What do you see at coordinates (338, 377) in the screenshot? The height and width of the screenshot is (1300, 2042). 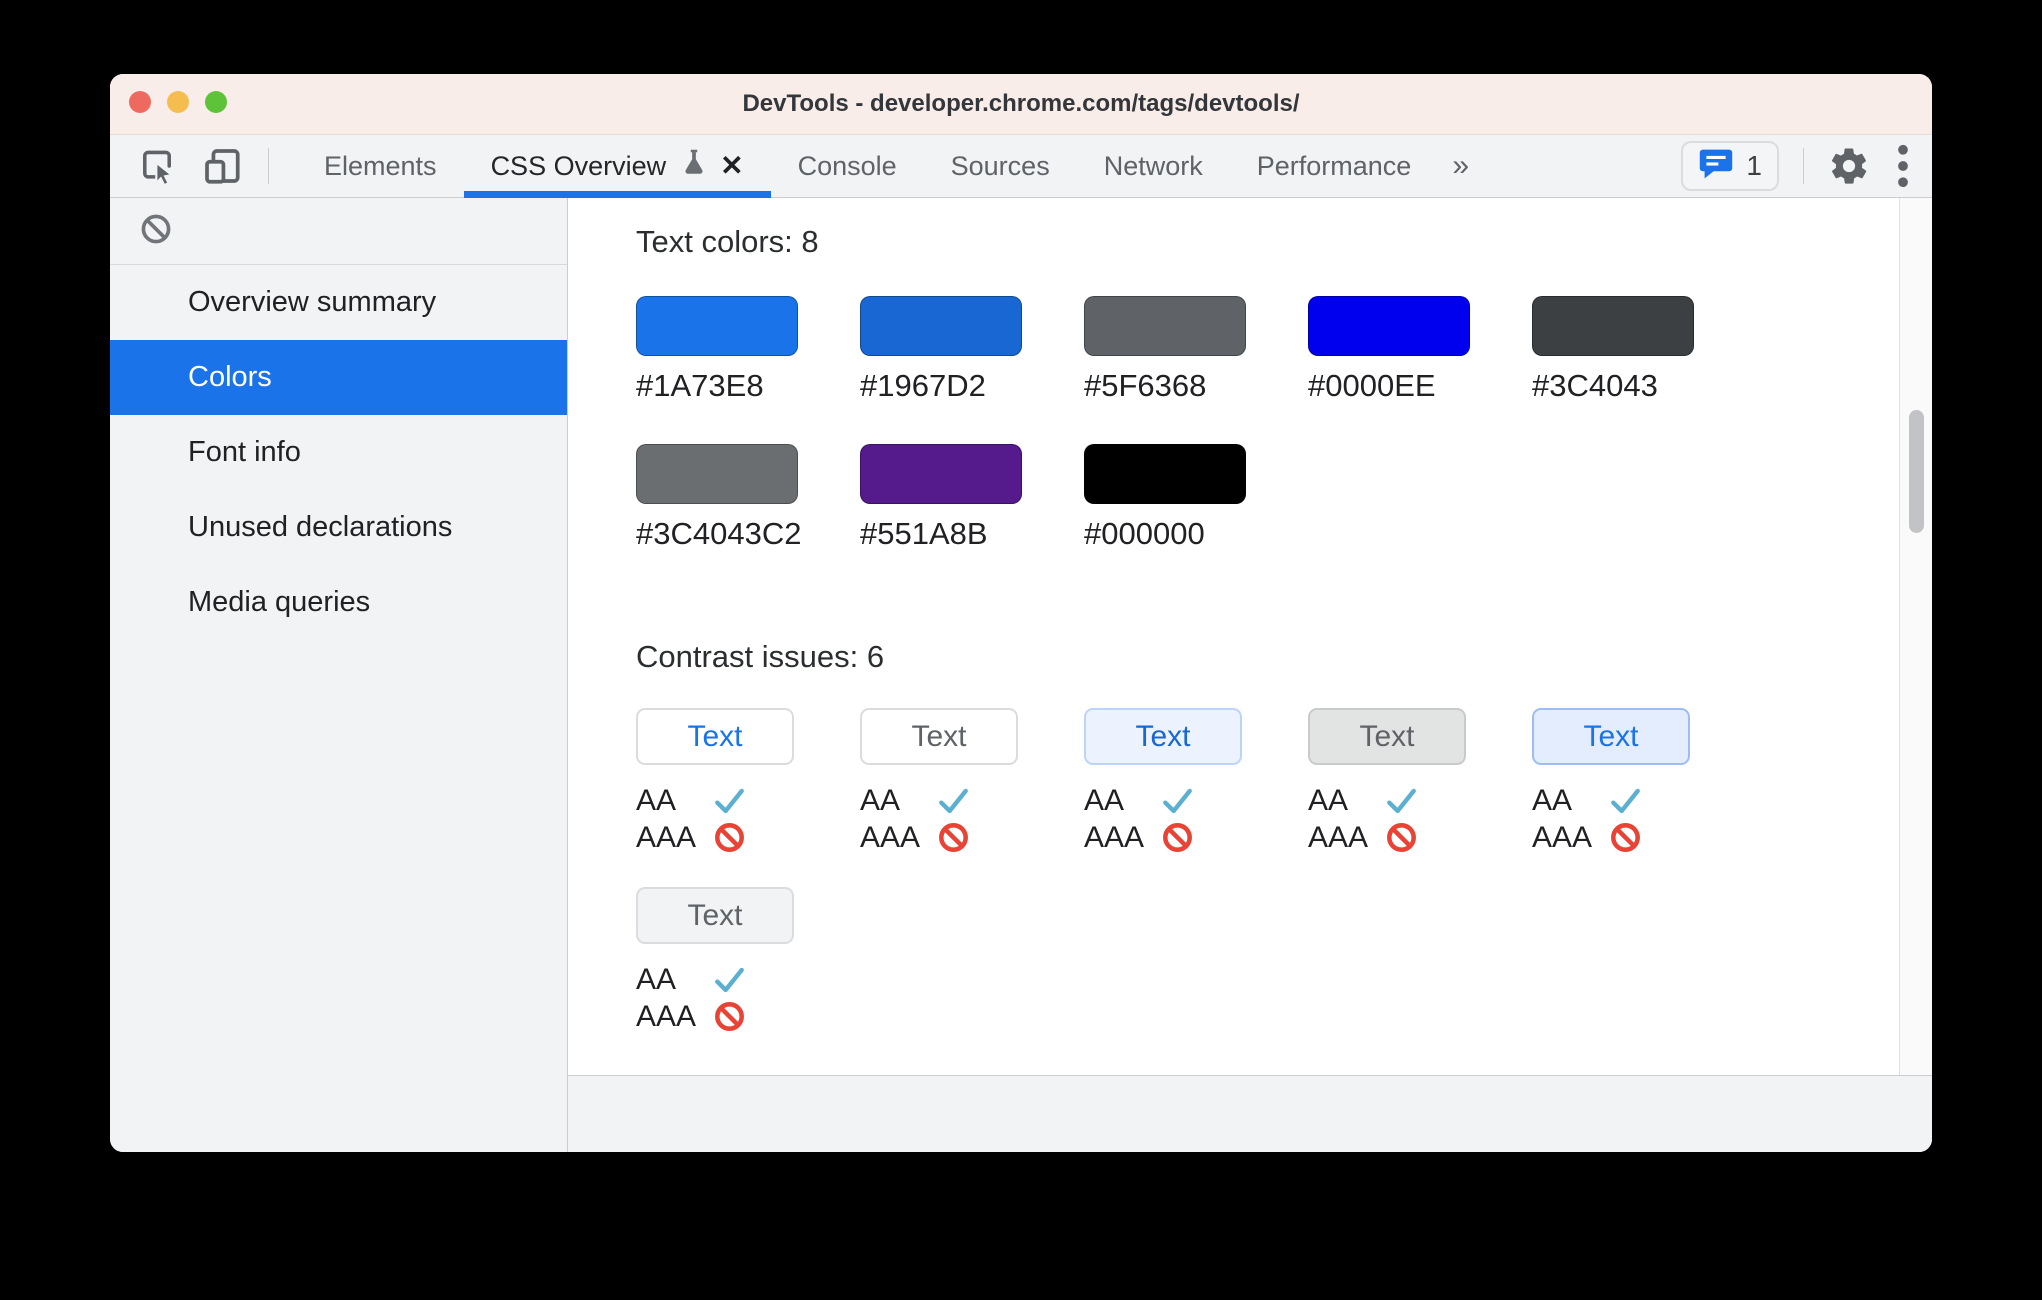 I see `sidebar-item-colors: Colors` at bounding box center [338, 377].